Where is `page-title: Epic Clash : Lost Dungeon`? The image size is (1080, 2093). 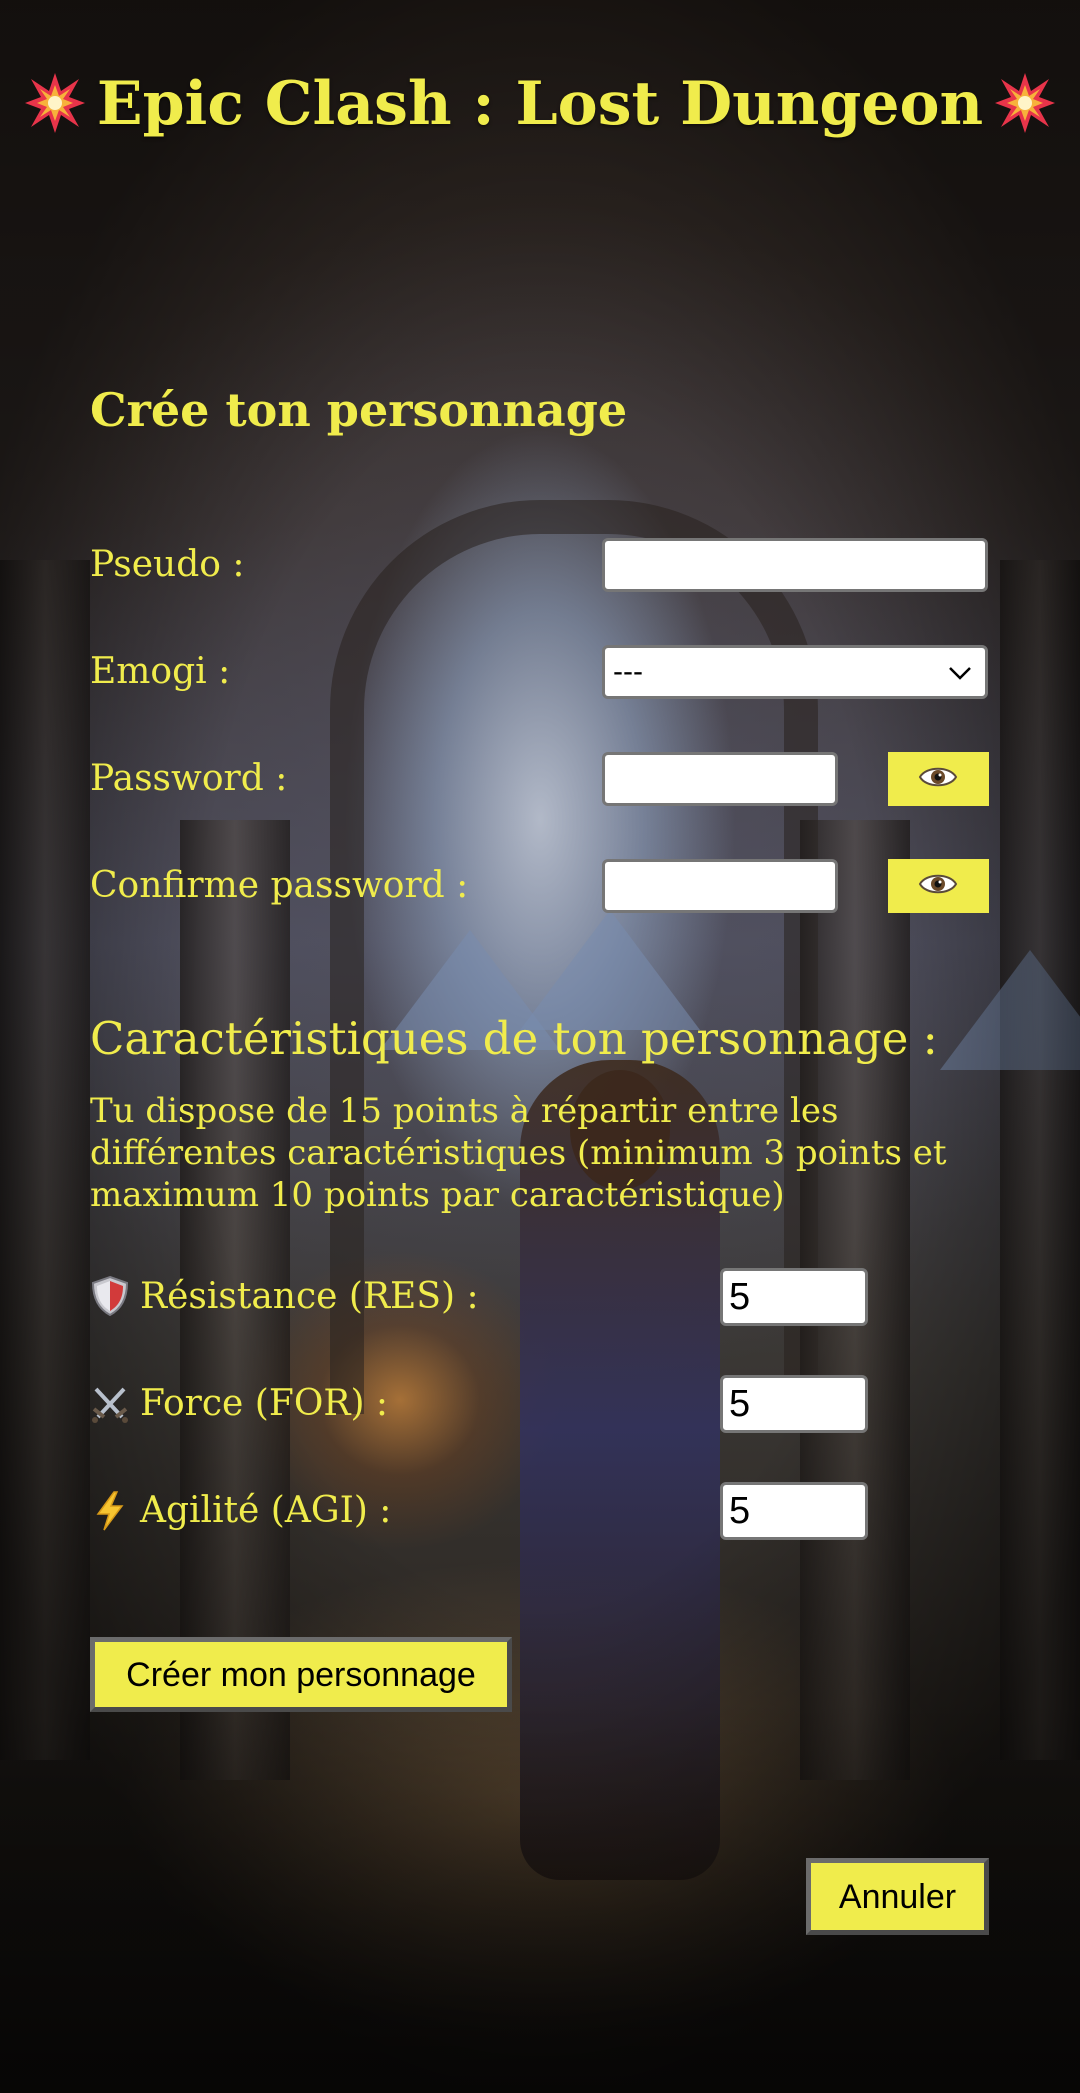
page-title: Epic Clash : Lost Dungeon is located at coordinates (540, 104).